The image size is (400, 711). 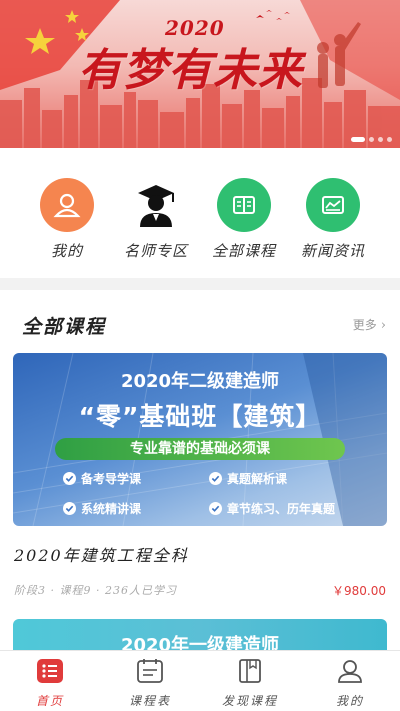 What do you see at coordinates (281, 509) in the screenshot?
I see `feature-label: 章节练习、历年真题` at bounding box center [281, 509].